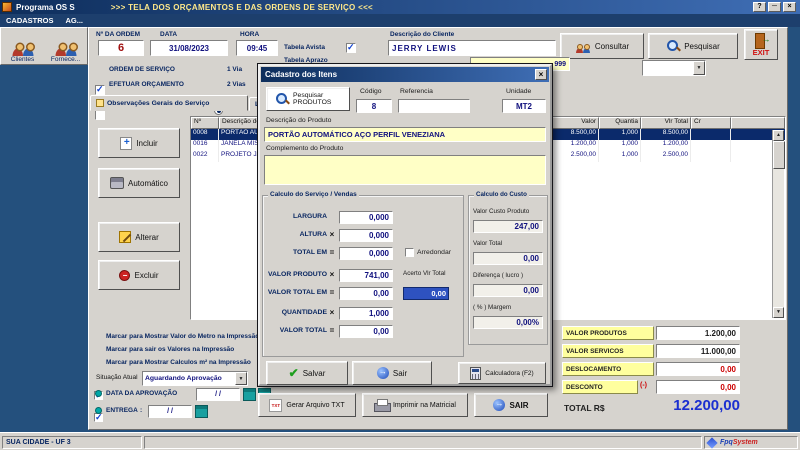  Describe the element at coordinates (405, 170) in the screenshot. I see `complemento-field` at that location.